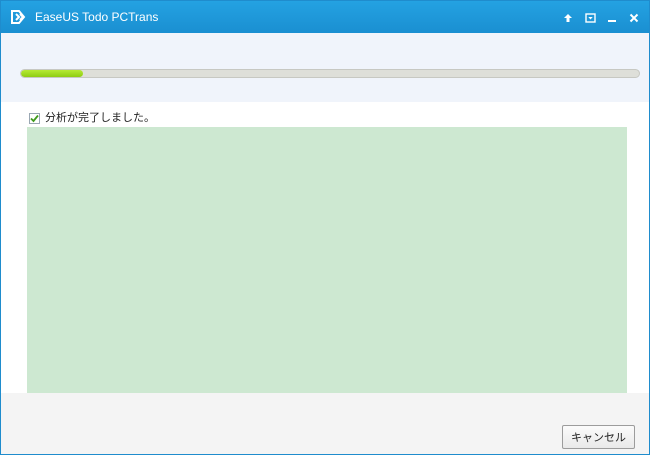  I want to click on cancel-button: キャンセル, so click(598, 437).